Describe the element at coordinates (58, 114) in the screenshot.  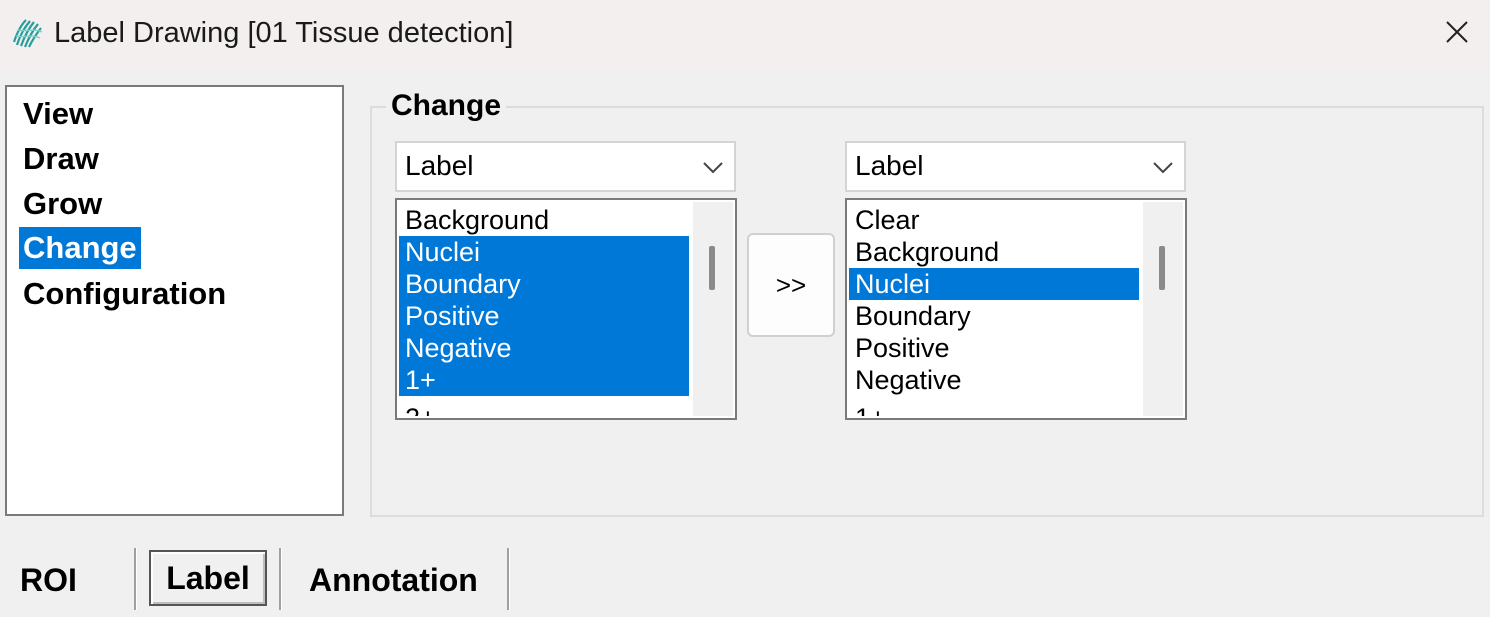
I see `nav-item-view: View` at that location.